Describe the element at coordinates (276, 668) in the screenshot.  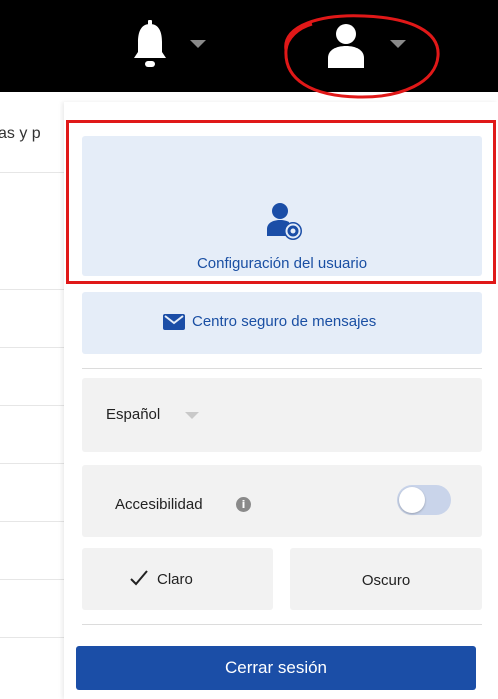
I see `logout-button: Cerrar sesión` at that location.